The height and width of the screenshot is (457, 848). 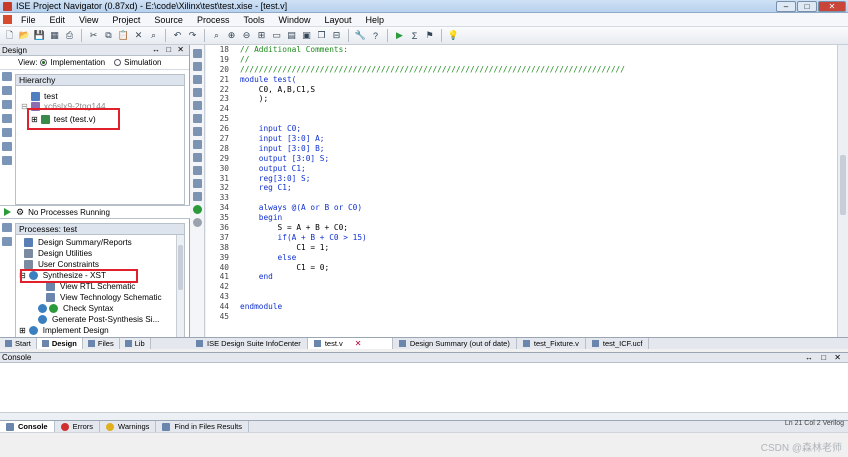 What do you see at coordinates (128, 426) in the screenshot?
I see `tab-warnings: Warnings` at bounding box center [128, 426].